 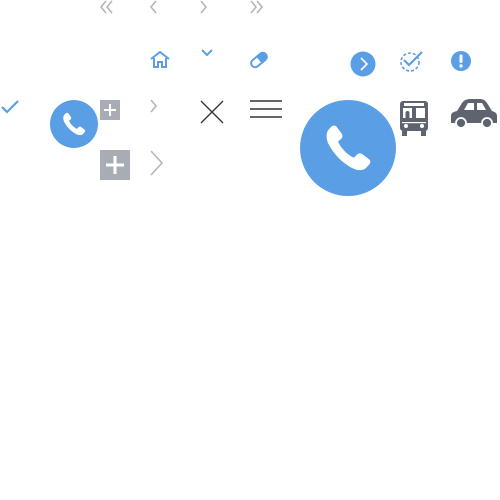 What do you see at coordinates (414, 118) in the screenshot?
I see `bus-icon` at bounding box center [414, 118].